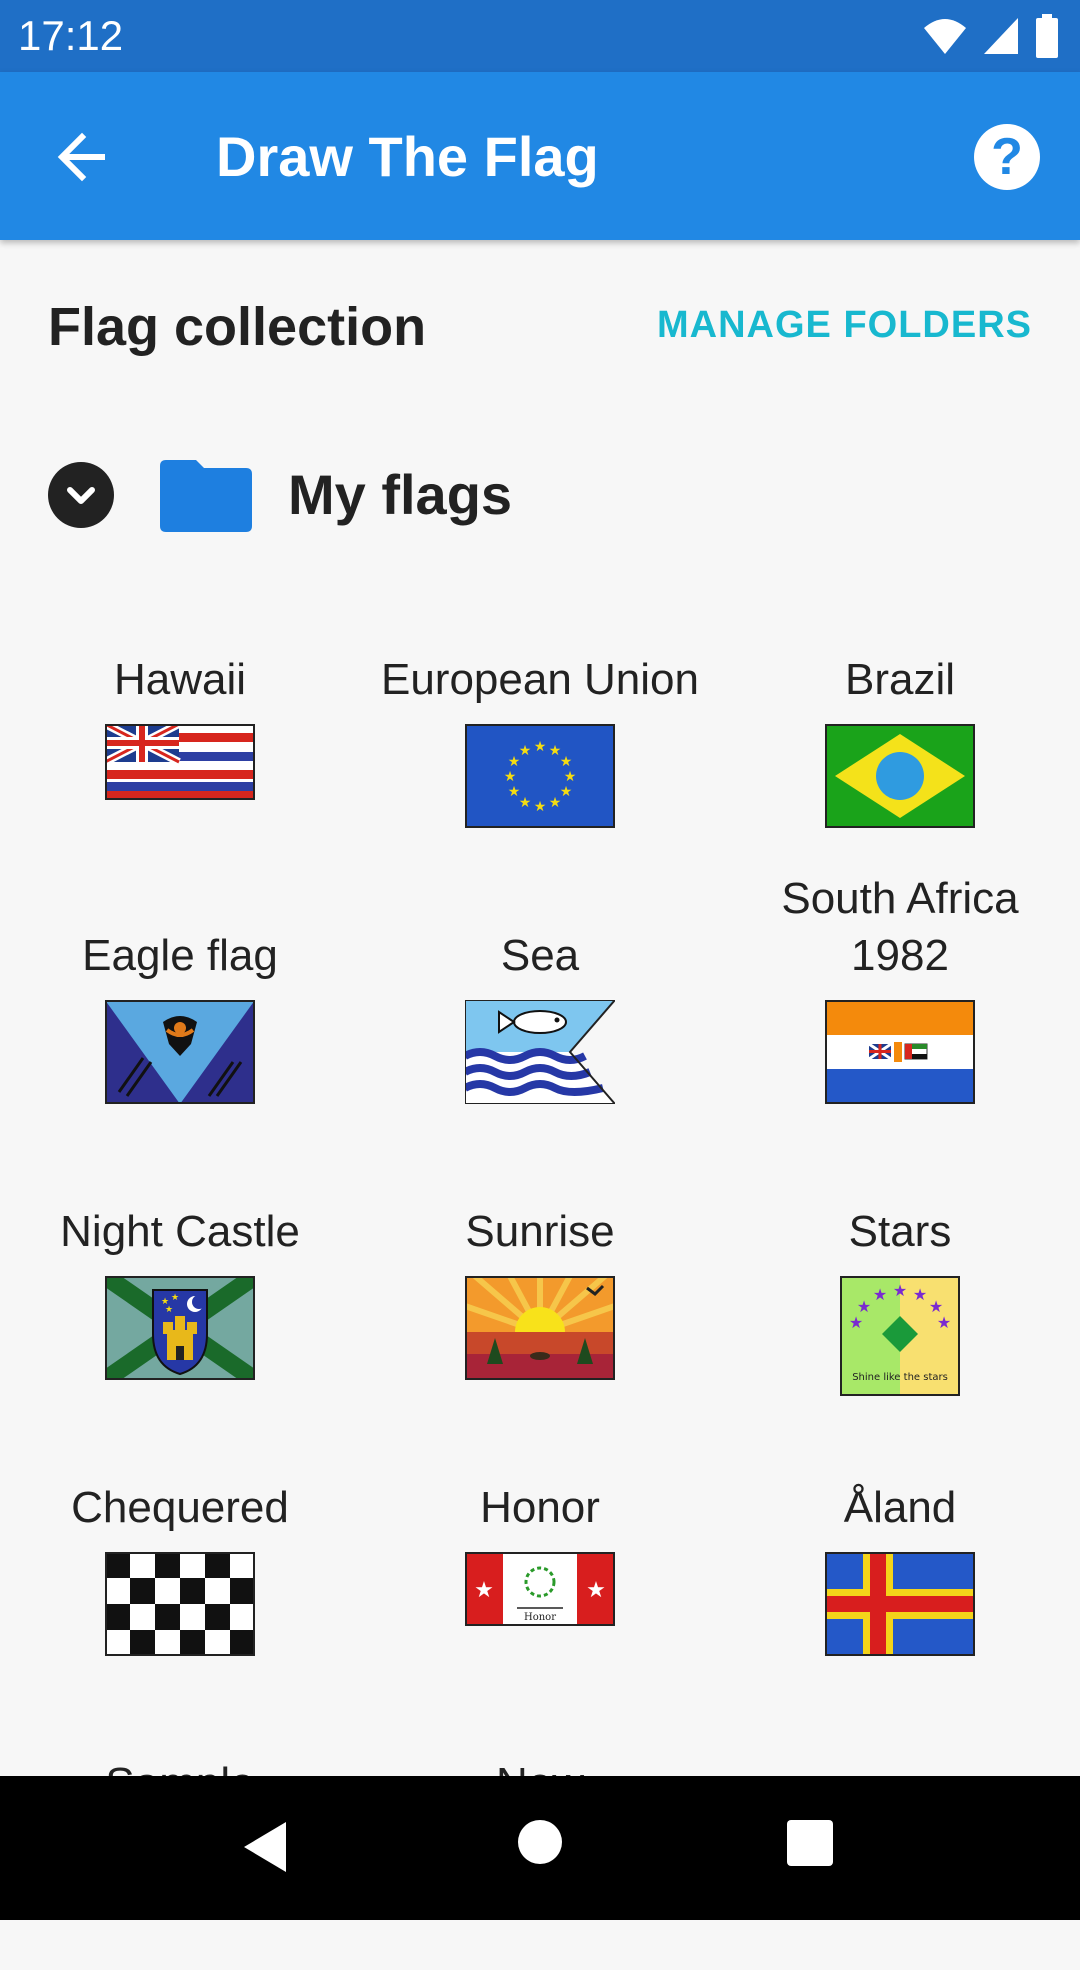 Image resolution: width=1080 pixels, height=1970 pixels. Describe the element at coordinates (540, 955) in the screenshot. I see `flag-name: Sea` at that location.